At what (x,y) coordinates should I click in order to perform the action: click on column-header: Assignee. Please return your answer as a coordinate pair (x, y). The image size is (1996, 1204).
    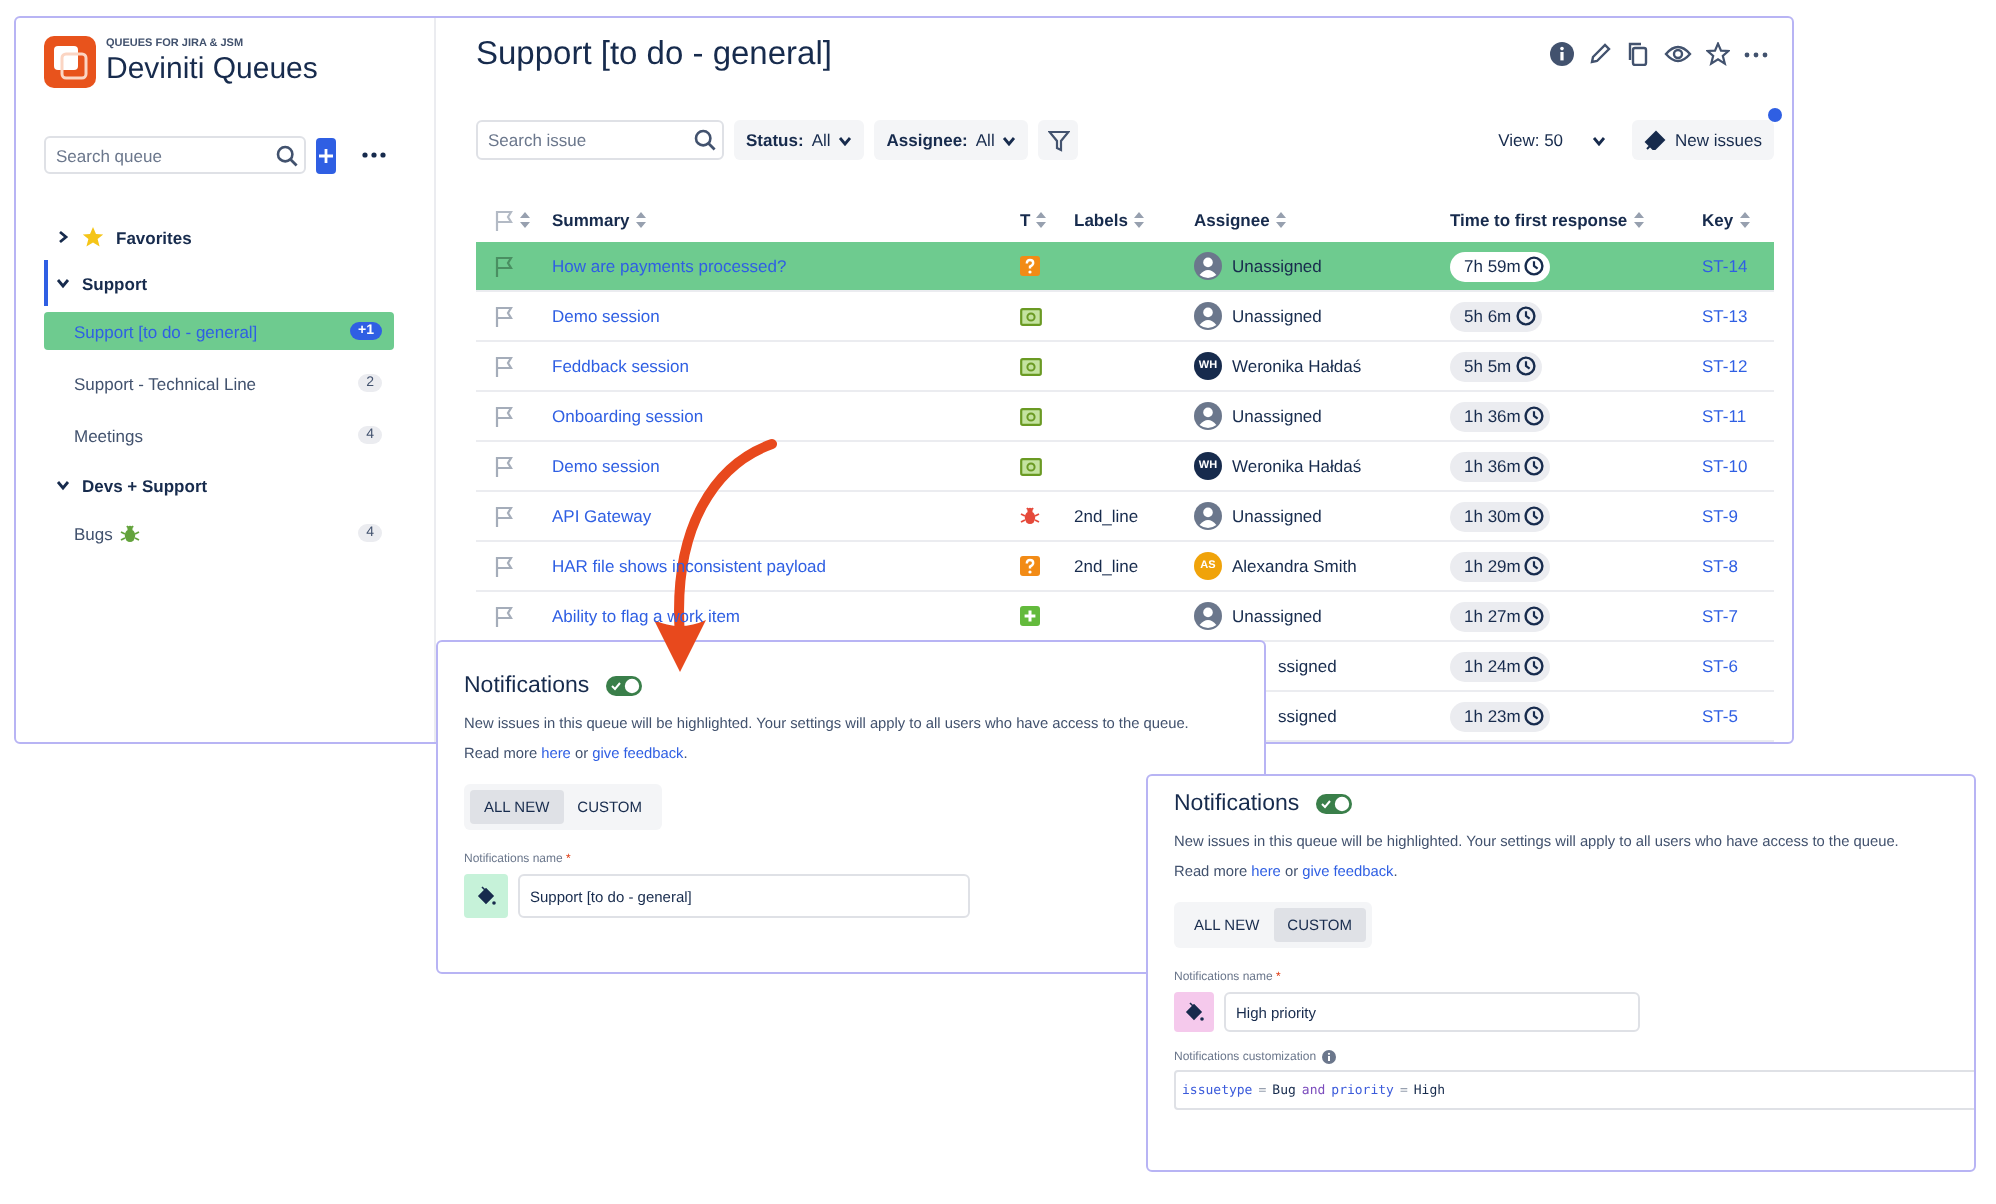
    Looking at the image, I should click on (1232, 220).